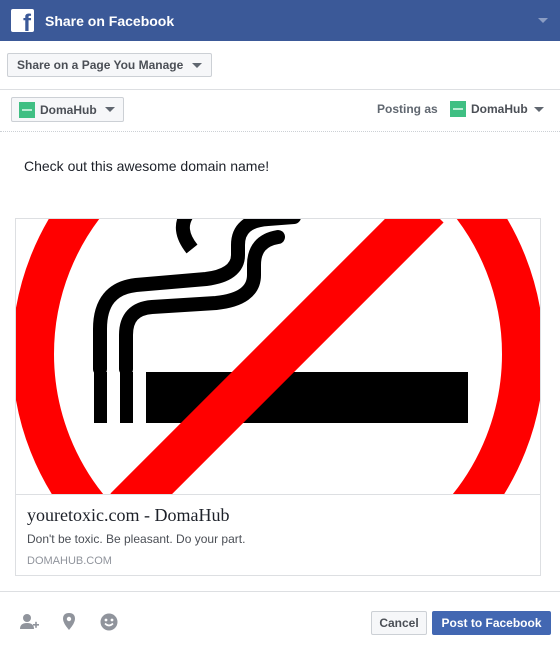 The image size is (560, 654). Describe the element at coordinates (280, 622) in the screenshot. I see `dialog-footer: Cancel Post to Facebook` at that location.